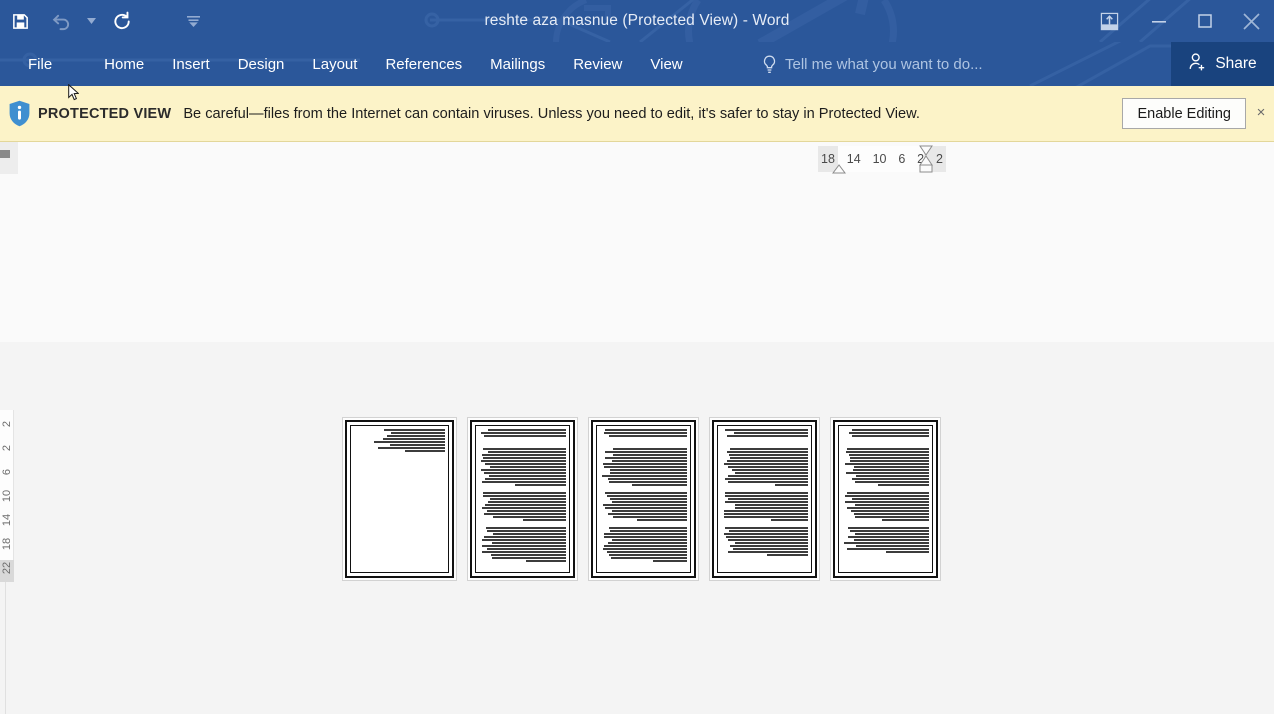 Image resolution: width=1274 pixels, height=714 pixels. Describe the element at coordinates (517, 64) in the screenshot. I see `tab-mailings: Mailings` at that location.